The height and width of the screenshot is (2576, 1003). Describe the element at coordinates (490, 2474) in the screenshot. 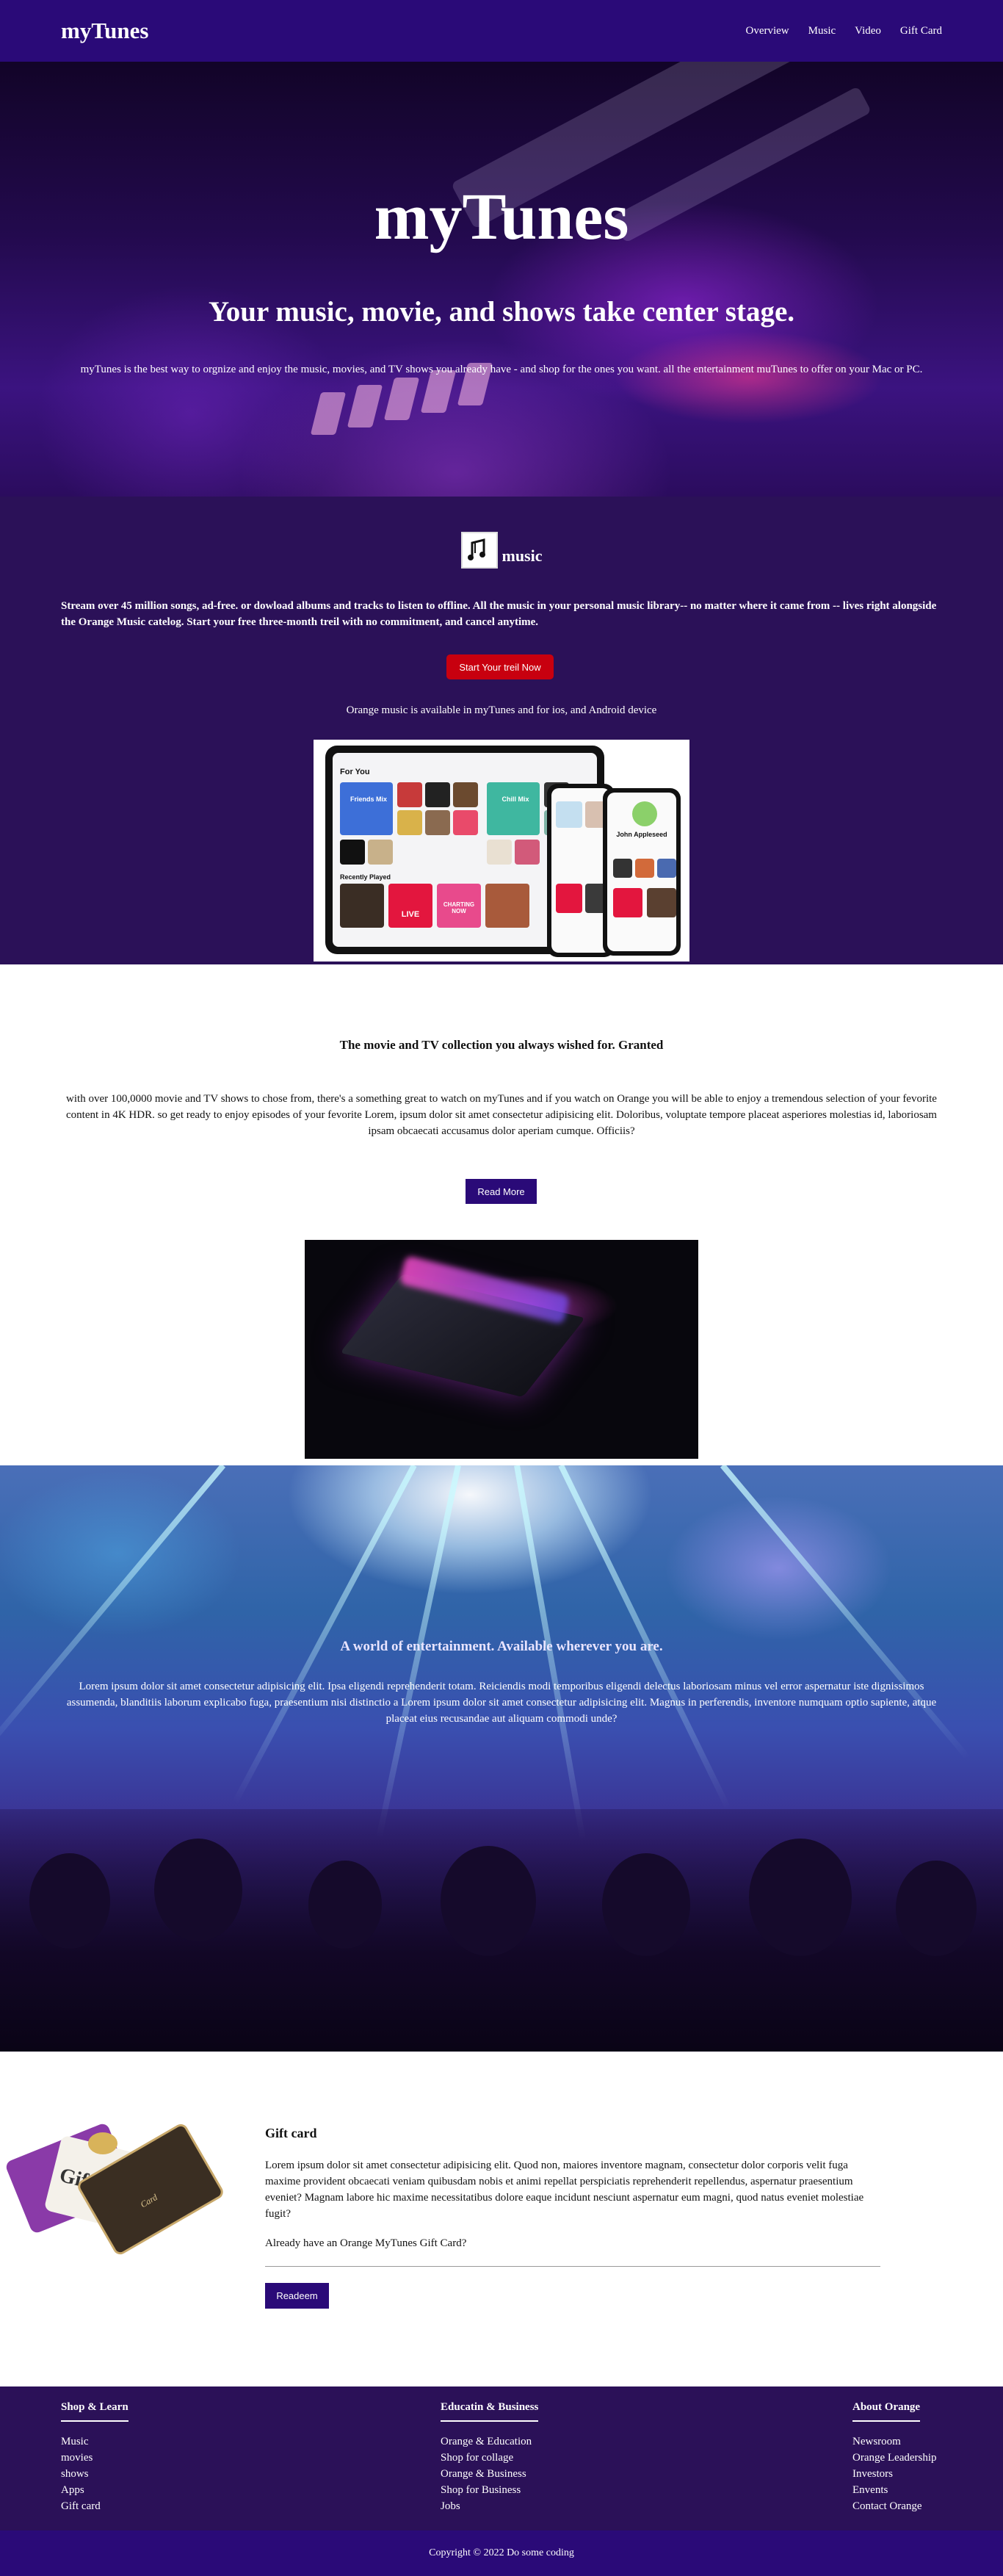

I see `footer-link: Orange & Business` at that location.